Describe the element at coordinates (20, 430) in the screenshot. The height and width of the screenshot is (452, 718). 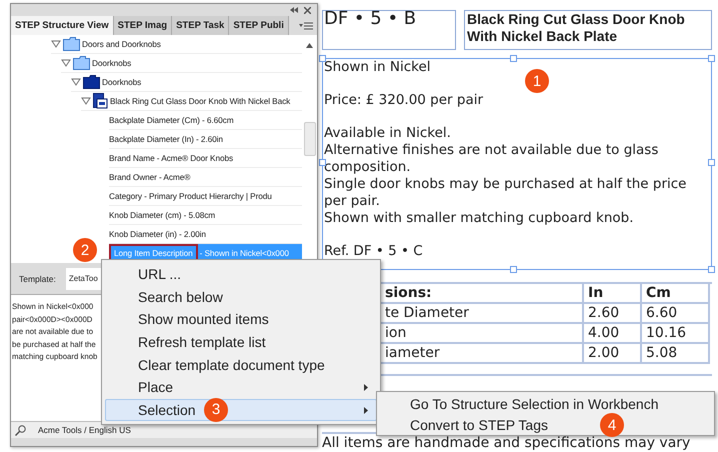
I see `search-icon` at that location.